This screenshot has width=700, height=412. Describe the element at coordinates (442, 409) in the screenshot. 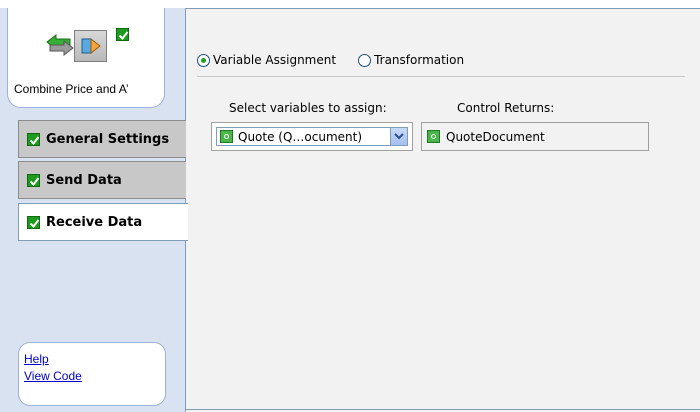

I see `pane-bottom-border` at that location.